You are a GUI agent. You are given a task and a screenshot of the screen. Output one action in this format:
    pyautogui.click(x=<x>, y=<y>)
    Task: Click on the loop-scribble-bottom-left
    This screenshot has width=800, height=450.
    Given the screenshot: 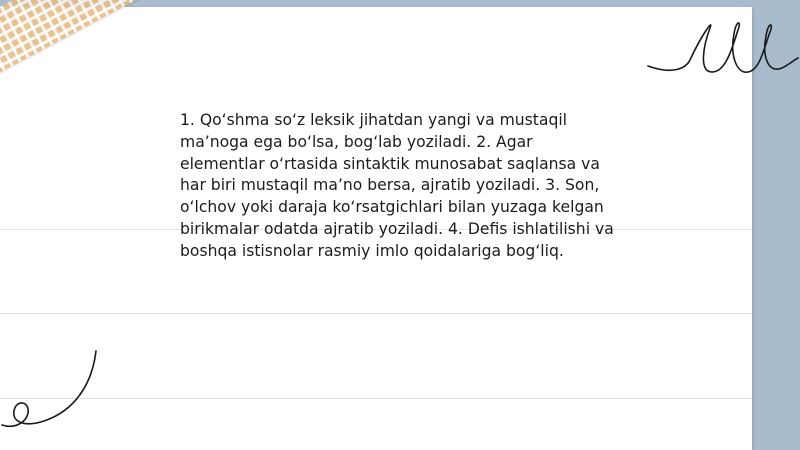 What is the action you would take?
    pyautogui.click(x=49, y=389)
    